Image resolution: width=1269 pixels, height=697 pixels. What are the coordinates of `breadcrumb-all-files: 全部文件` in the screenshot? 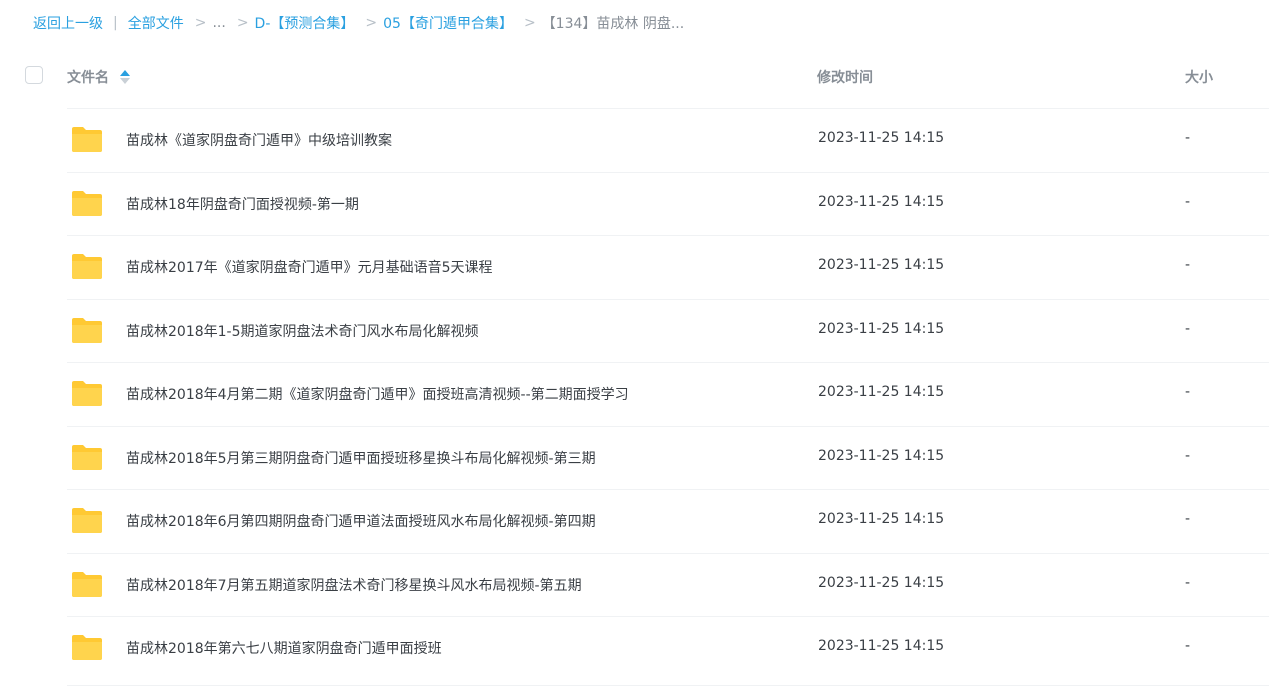 It's located at (156, 23).